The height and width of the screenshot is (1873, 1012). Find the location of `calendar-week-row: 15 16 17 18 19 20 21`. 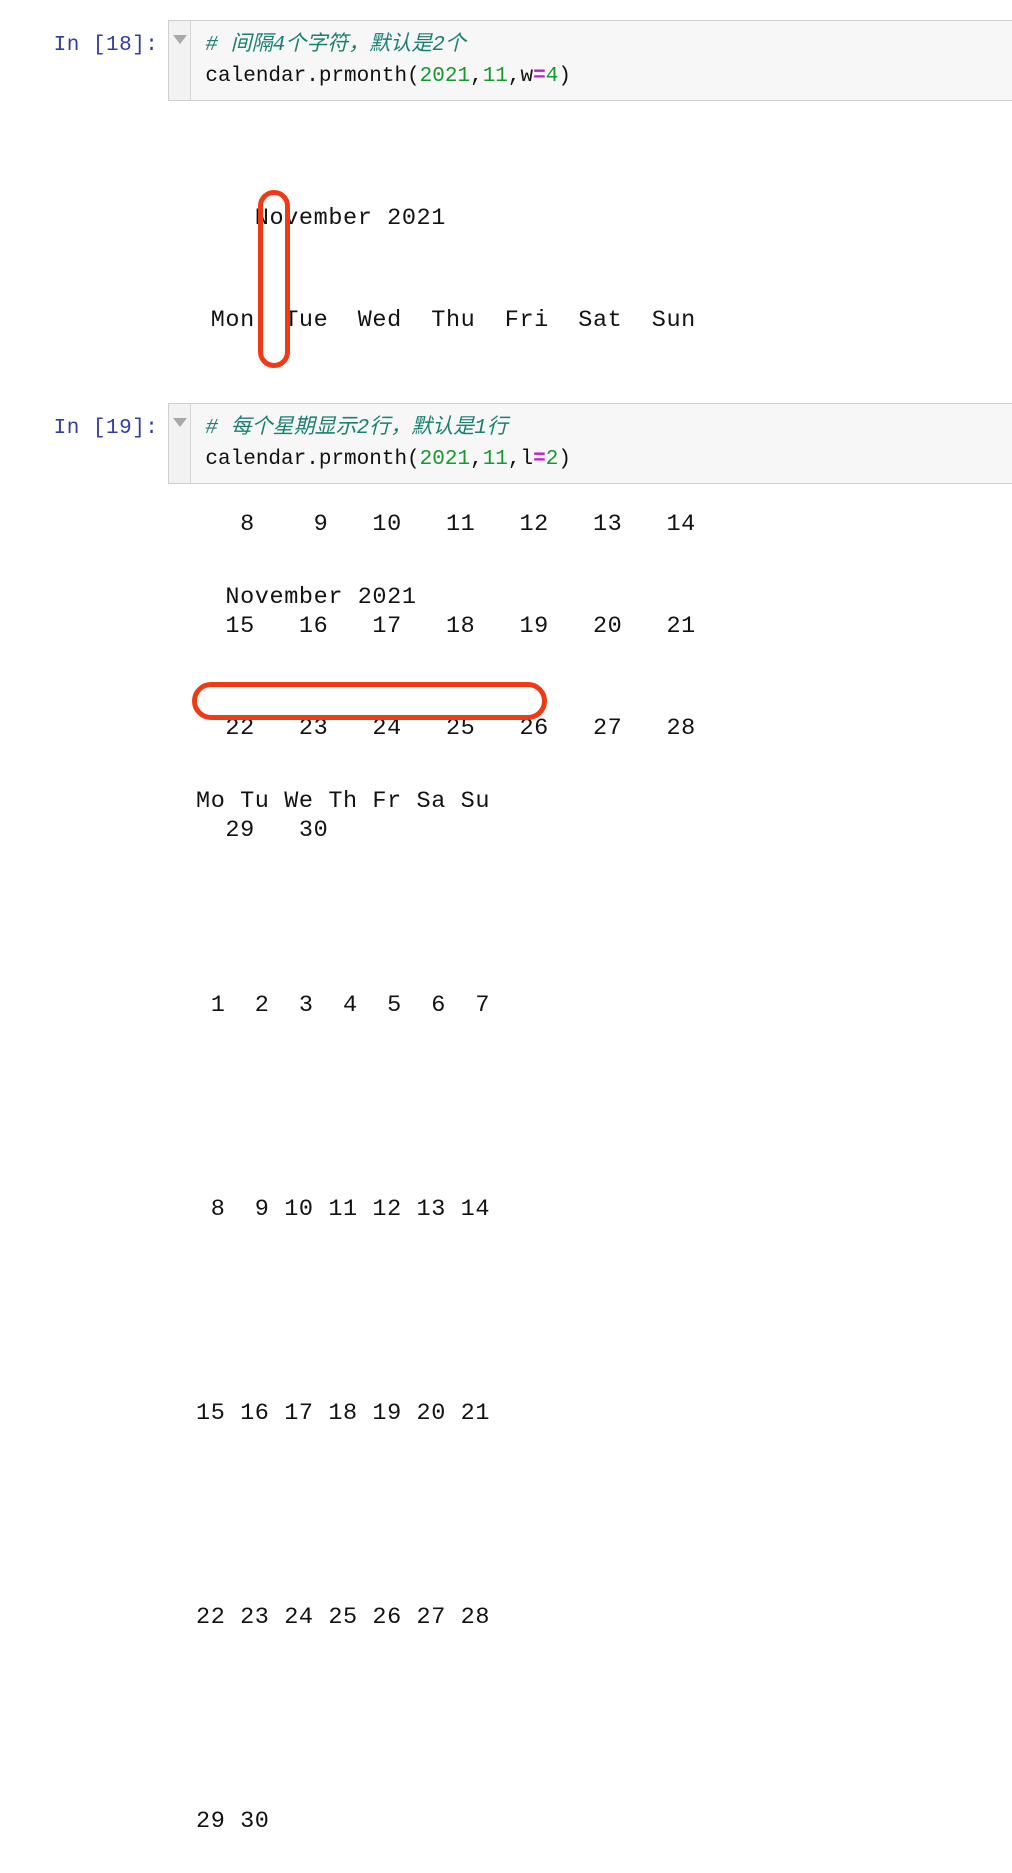

calendar-week-row: 15 16 17 18 19 20 21 is located at coordinates (343, 1413).